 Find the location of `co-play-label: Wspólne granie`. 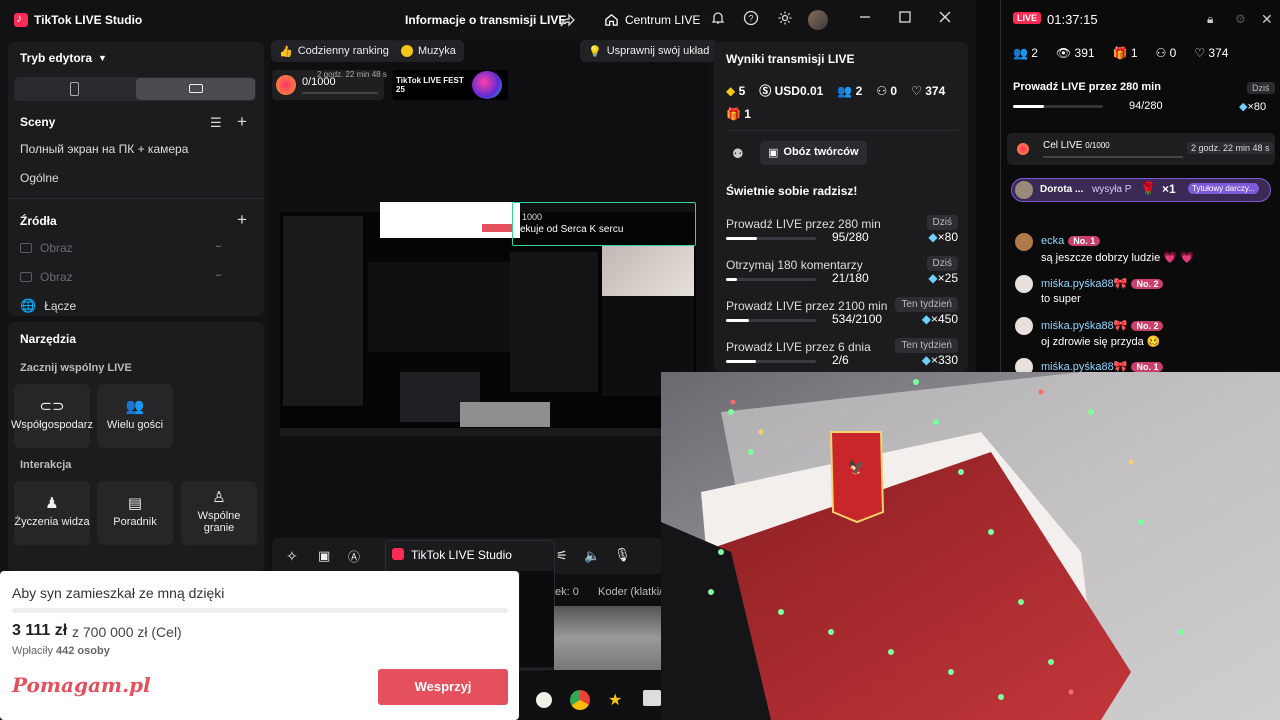

co-play-label: Wspólne granie is located at coordinates (219, 522).